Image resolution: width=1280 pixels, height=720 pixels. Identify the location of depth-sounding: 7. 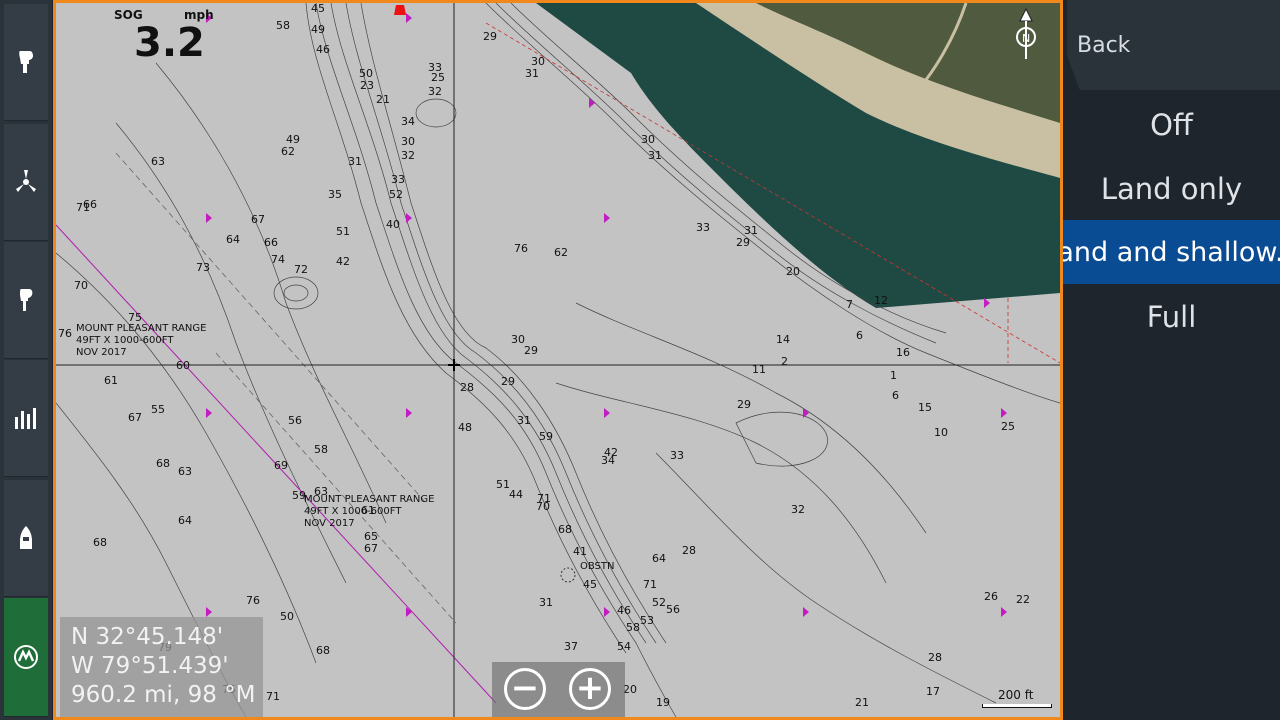
(849, 304).